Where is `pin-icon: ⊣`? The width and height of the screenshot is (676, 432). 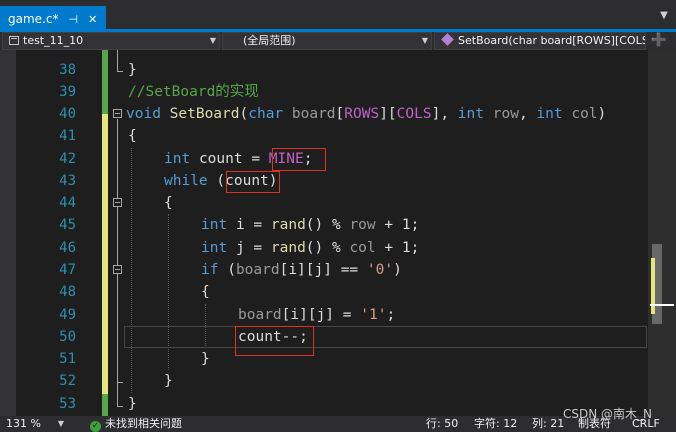
pin-icon: ⊣ is located at coordinates (73, 19).